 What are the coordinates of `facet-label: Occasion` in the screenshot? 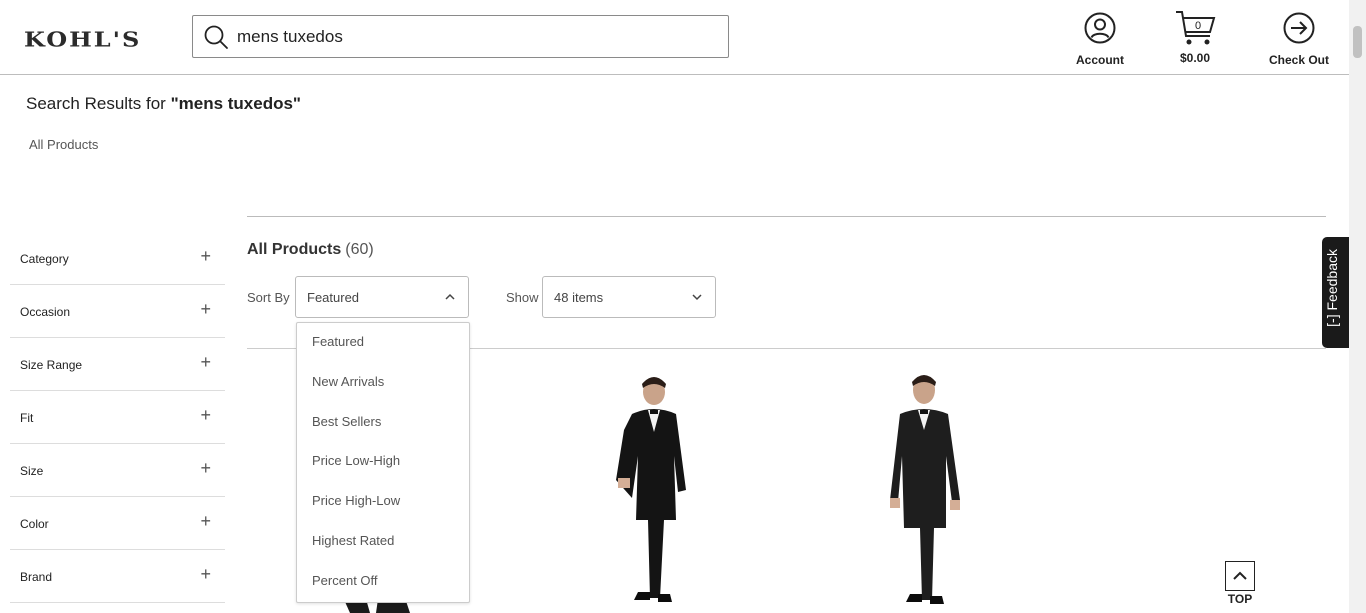 It's located at (45, 312).